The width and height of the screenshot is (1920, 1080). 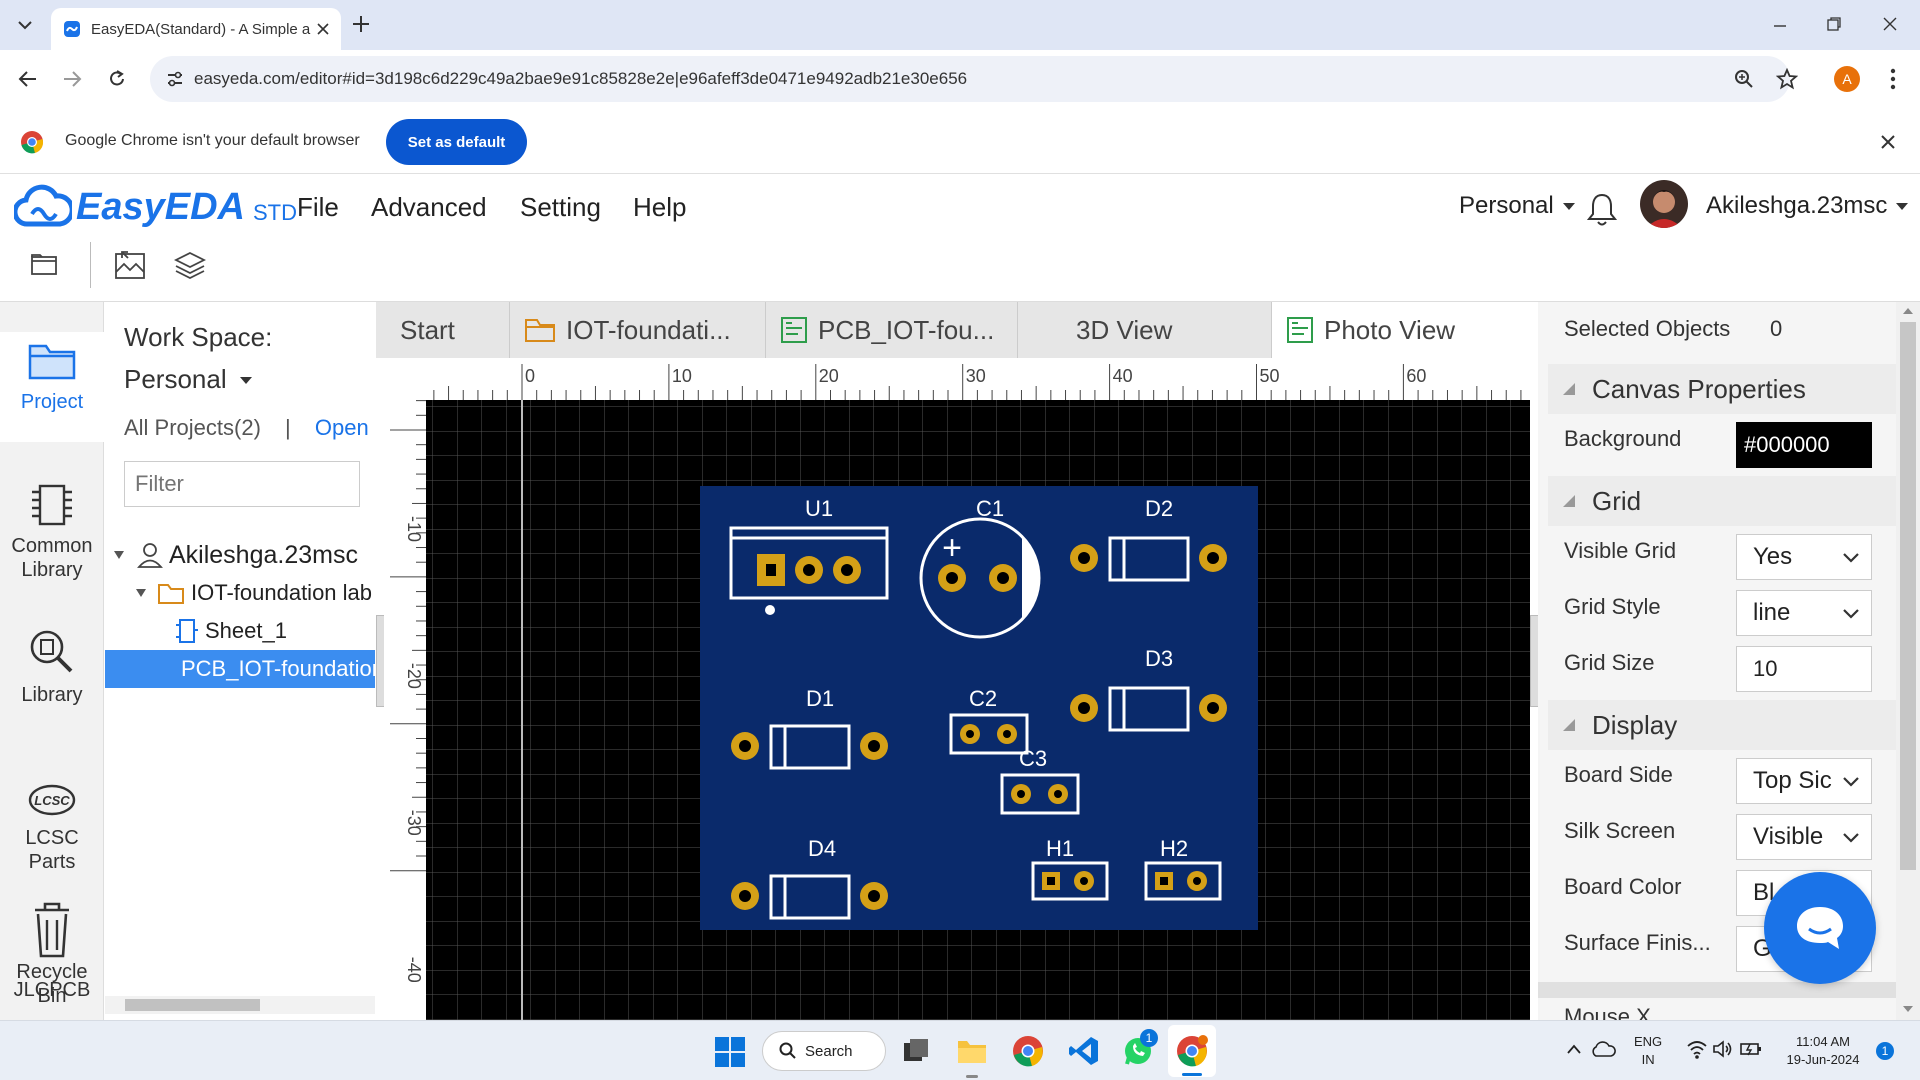 I want to click on menu-file: File, so click(x=318, y=207).